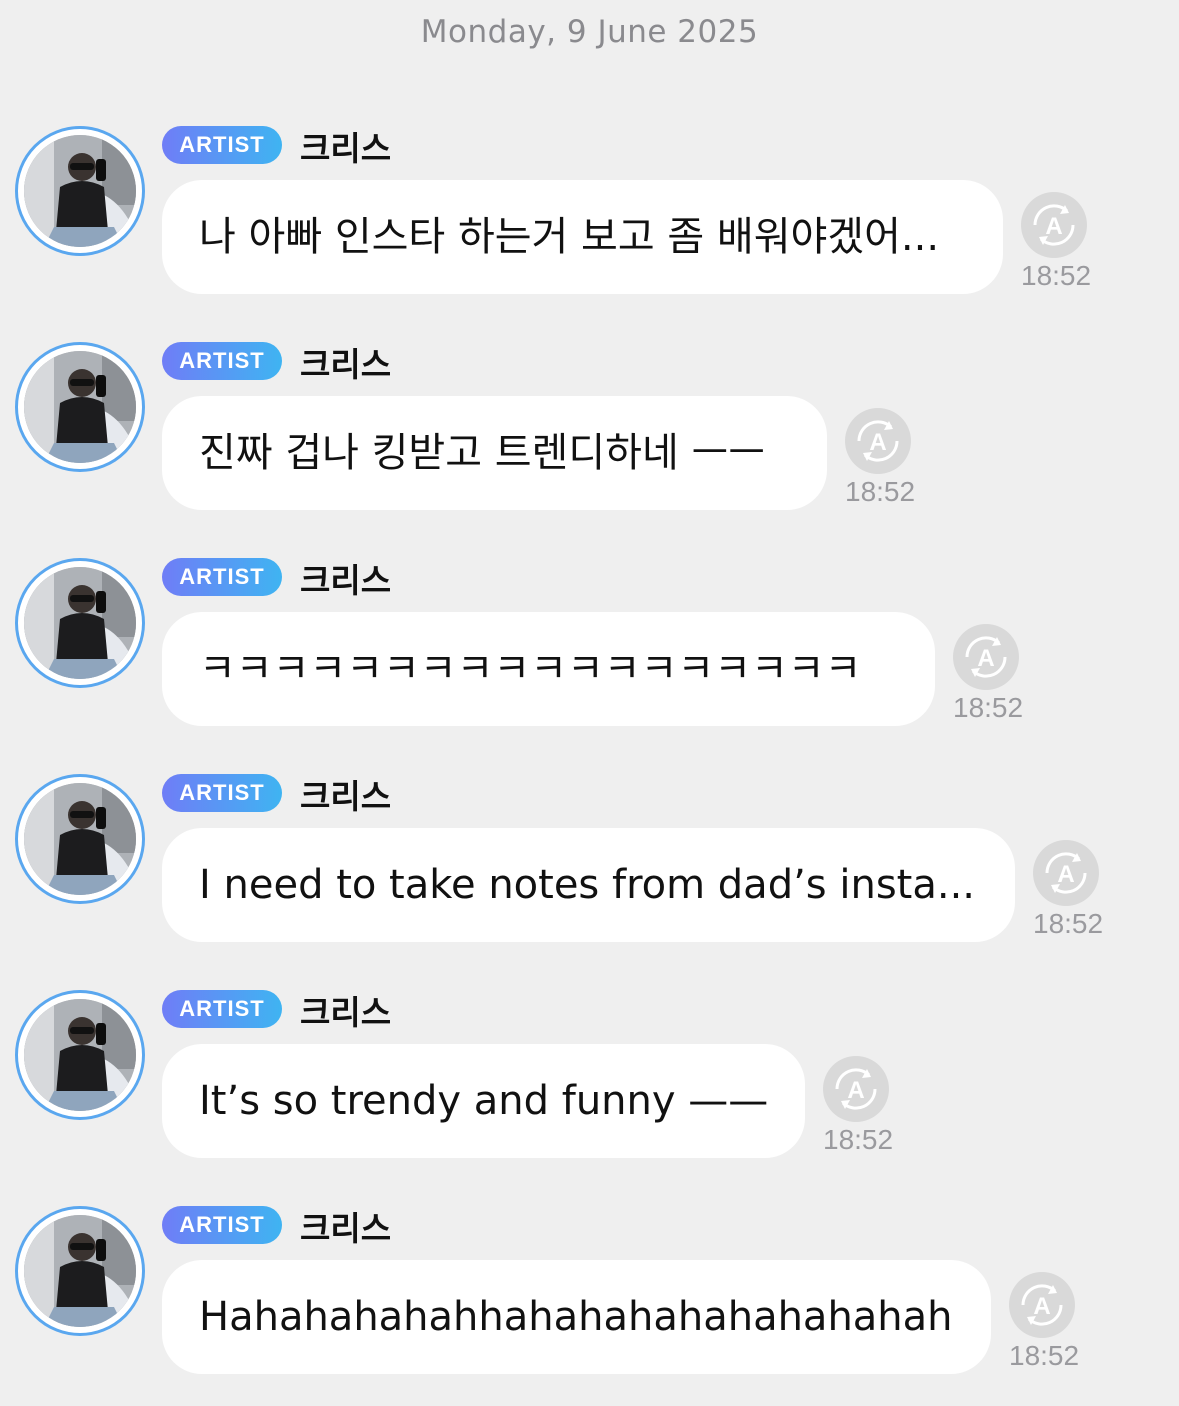 The width and height of the screenshot is (1179, 1406). I want to click on date-header: Monday, 9 June 2025, so click(589, 32).